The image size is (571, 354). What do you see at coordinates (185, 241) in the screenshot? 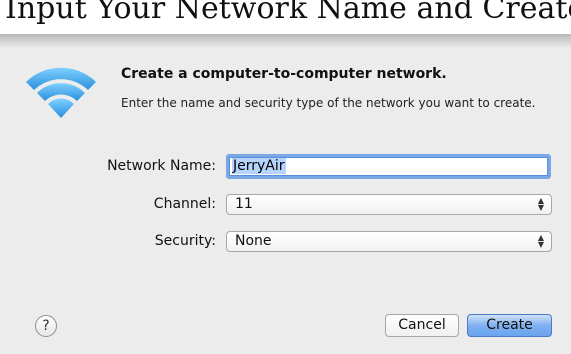
I see `security-label: Security:` at bounding box center [185, 241].